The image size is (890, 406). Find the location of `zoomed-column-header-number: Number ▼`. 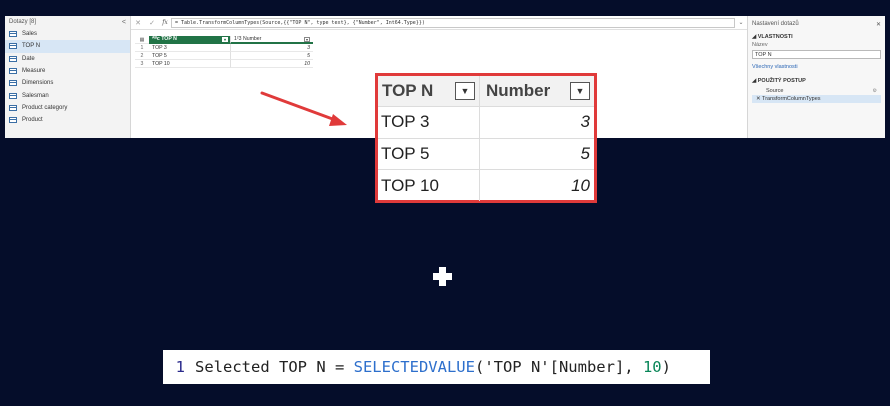

zoomed-column-header-number: Number ▼ is located at coordinates (537, 91).